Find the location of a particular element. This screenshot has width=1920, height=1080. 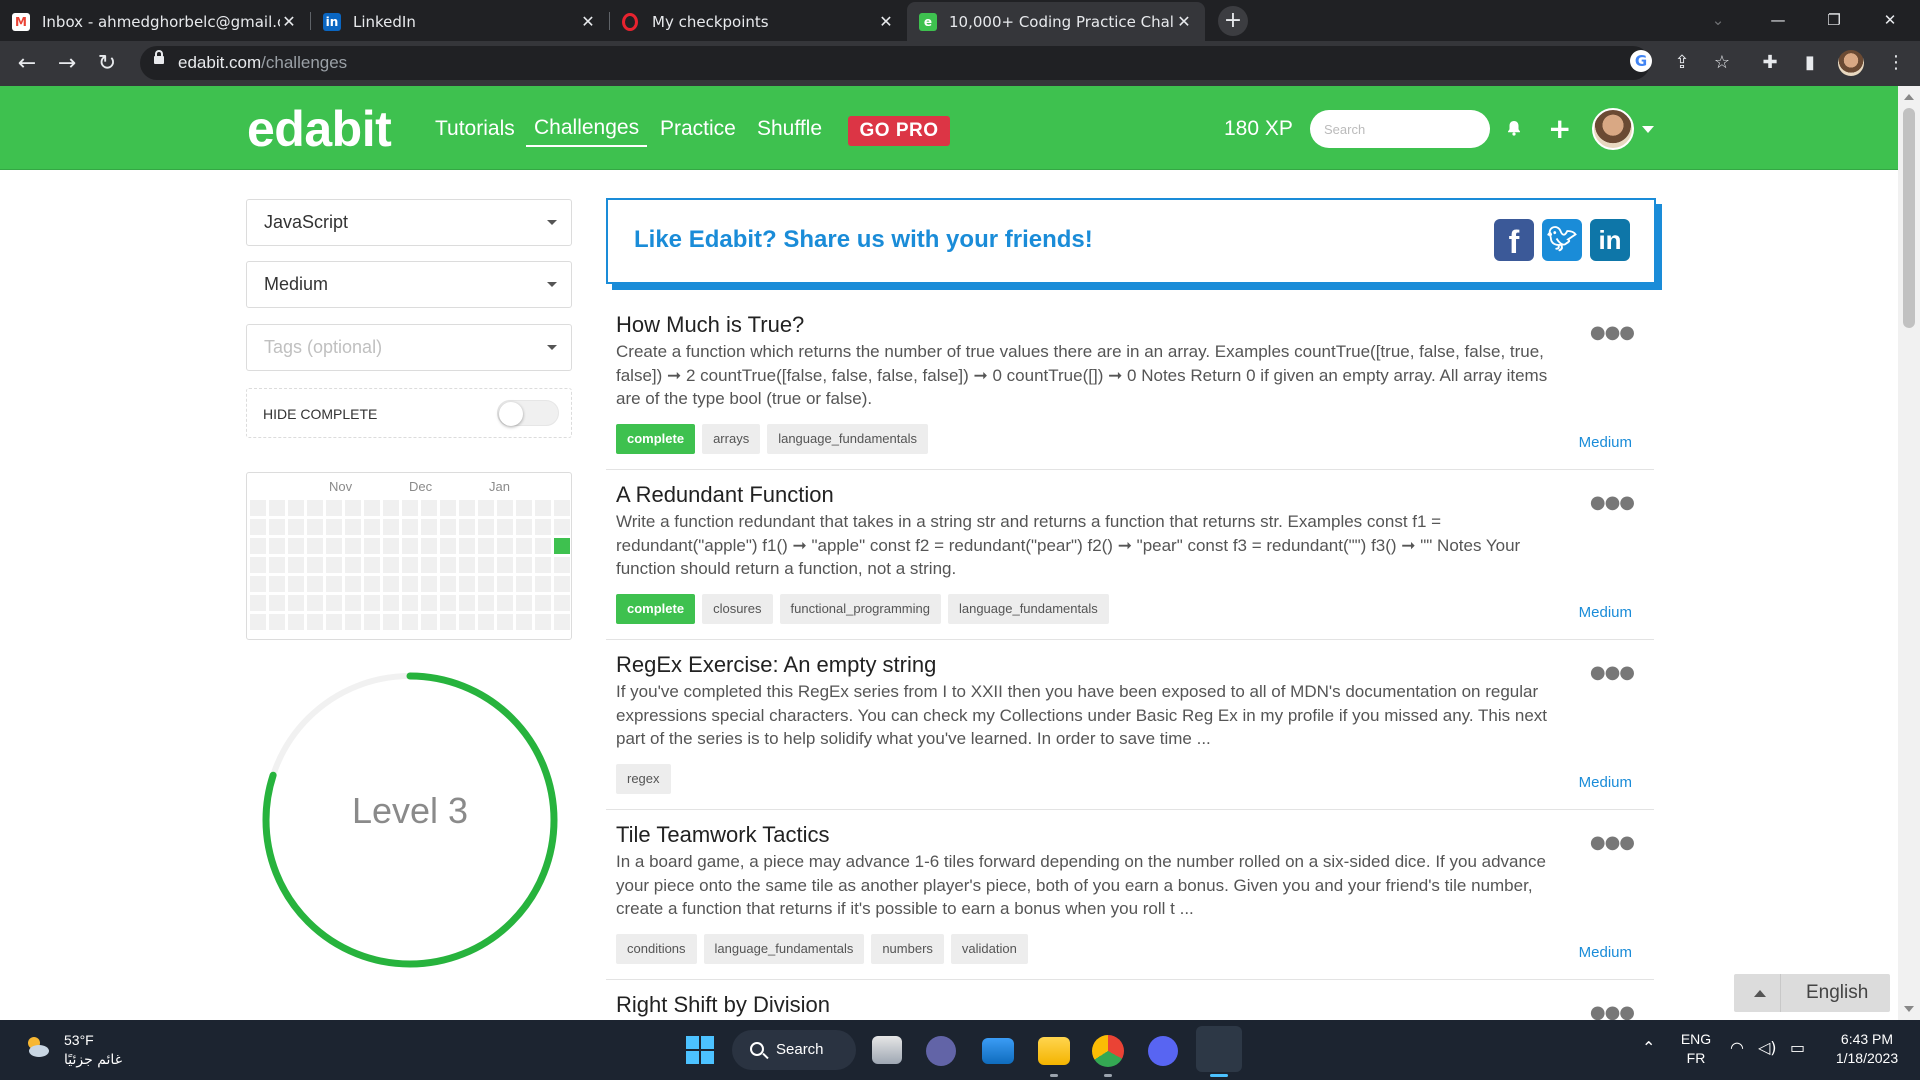

facebook-icon: f is located at coordinates (1514, 240).